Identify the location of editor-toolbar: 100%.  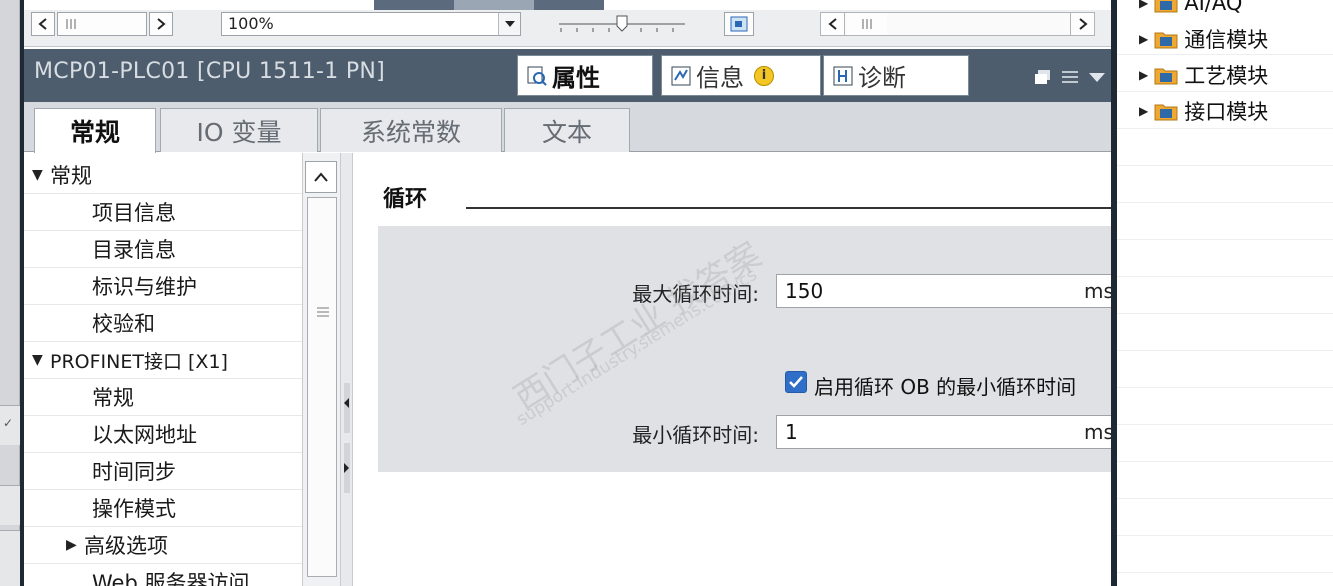
(567, 23).